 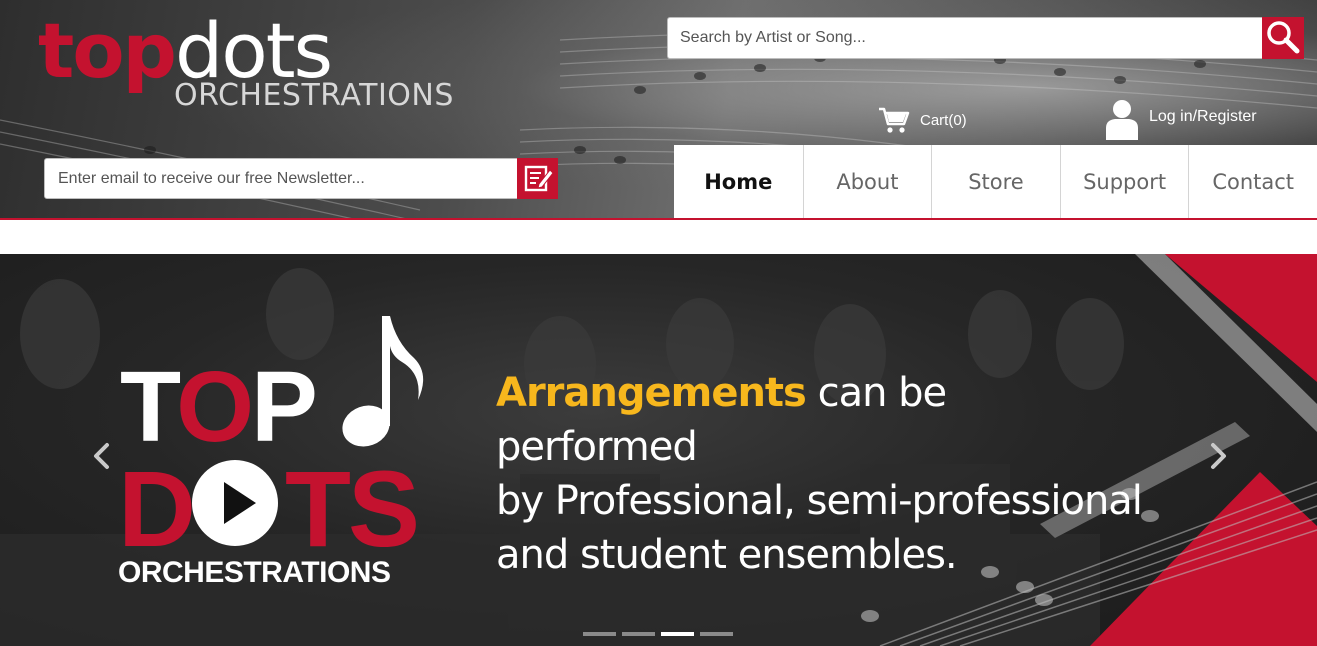 I want to click on nav-store: Store, so click(x=995, y=181).